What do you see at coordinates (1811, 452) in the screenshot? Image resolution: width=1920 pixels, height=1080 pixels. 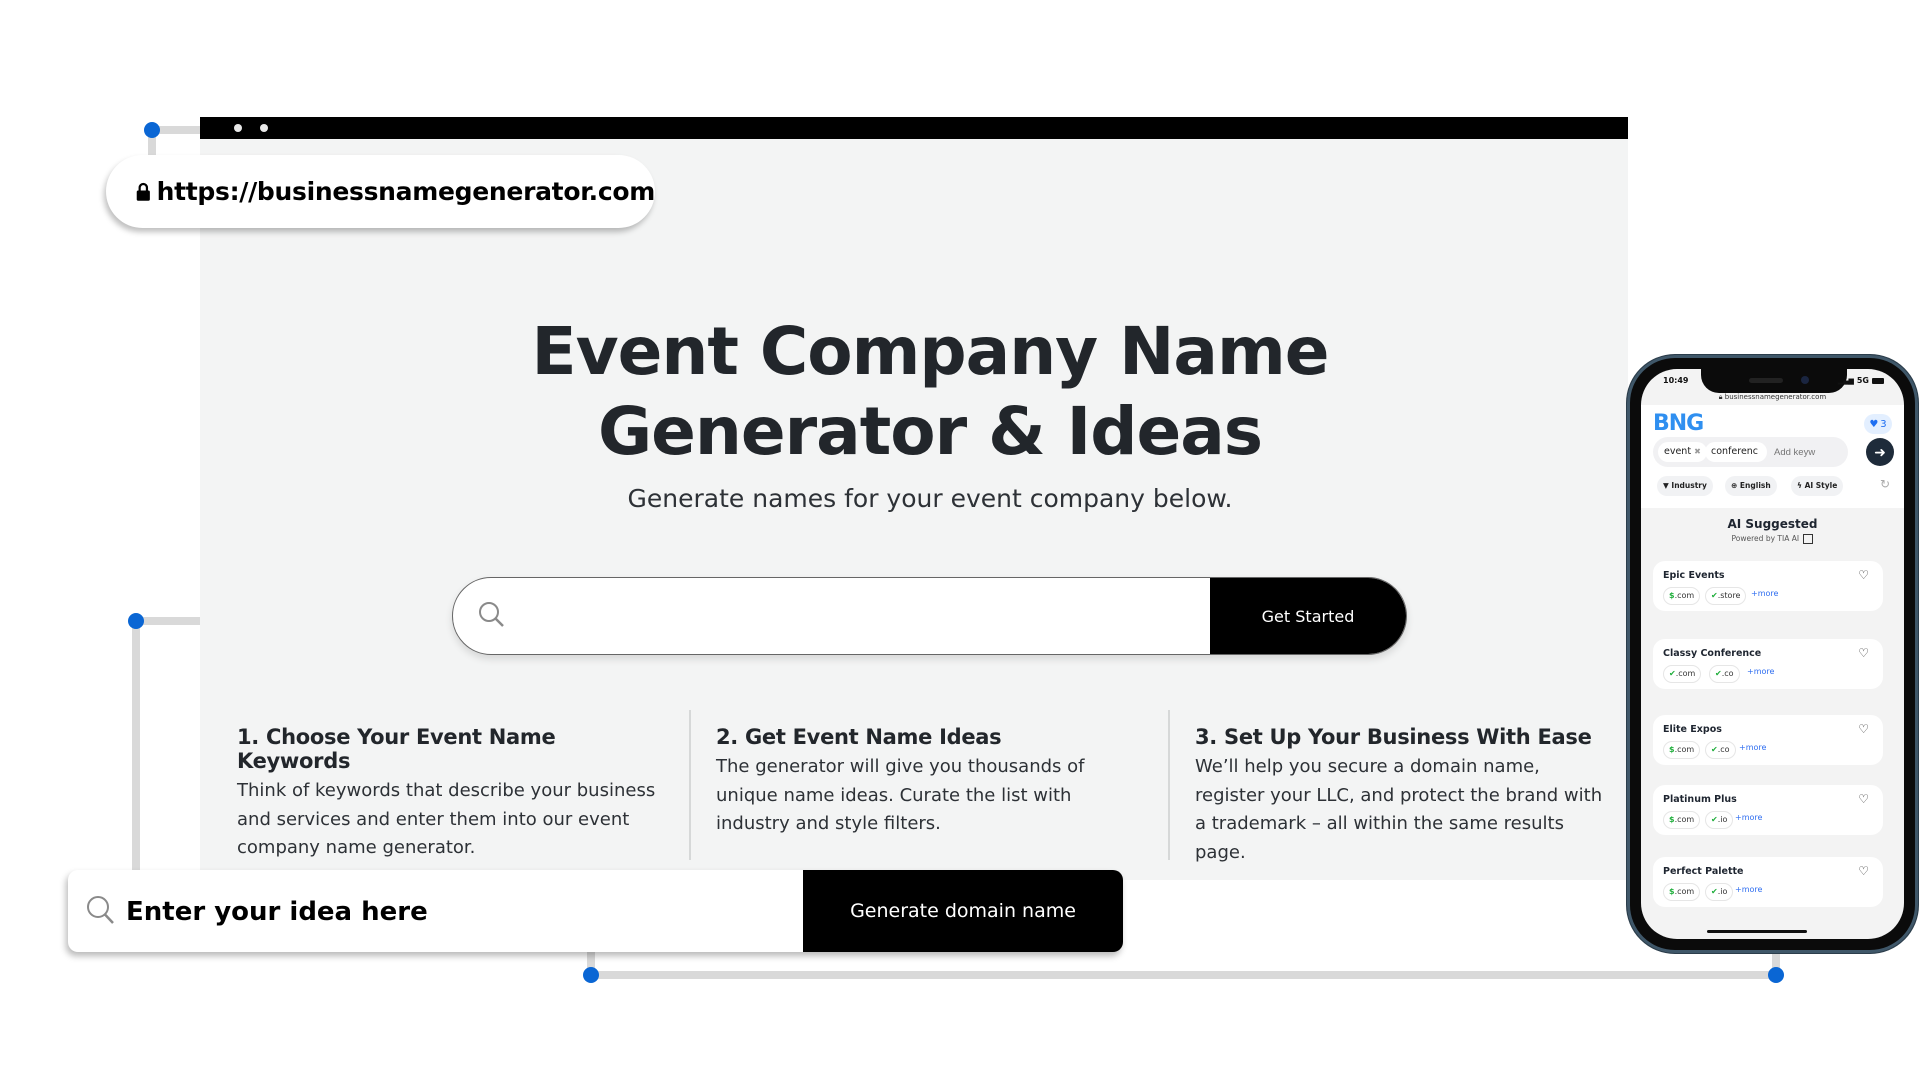 I see `add-keyword-input` at bounding box center [1811, 452].